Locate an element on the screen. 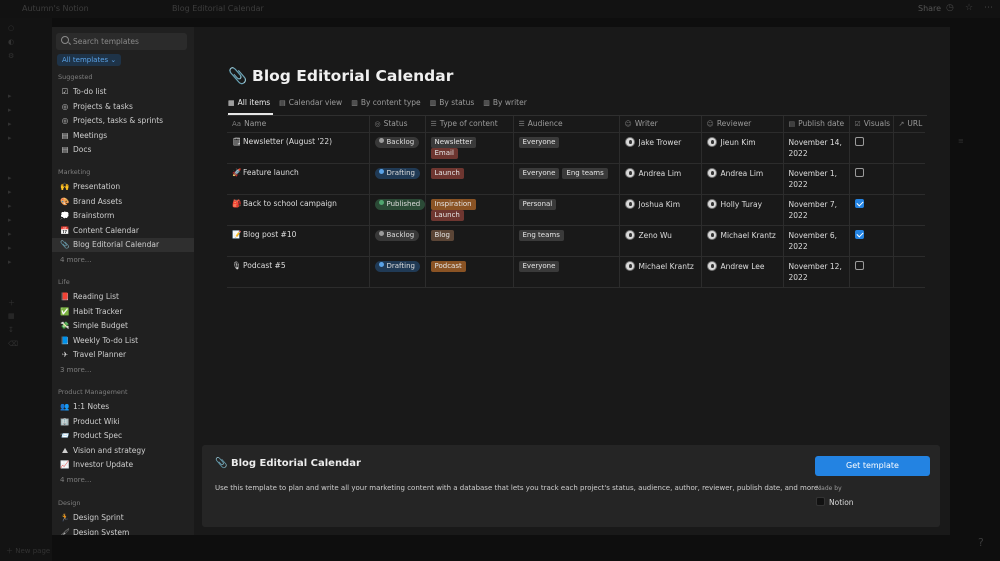  column-header: Aa Name is located at coordinates (298, 124).